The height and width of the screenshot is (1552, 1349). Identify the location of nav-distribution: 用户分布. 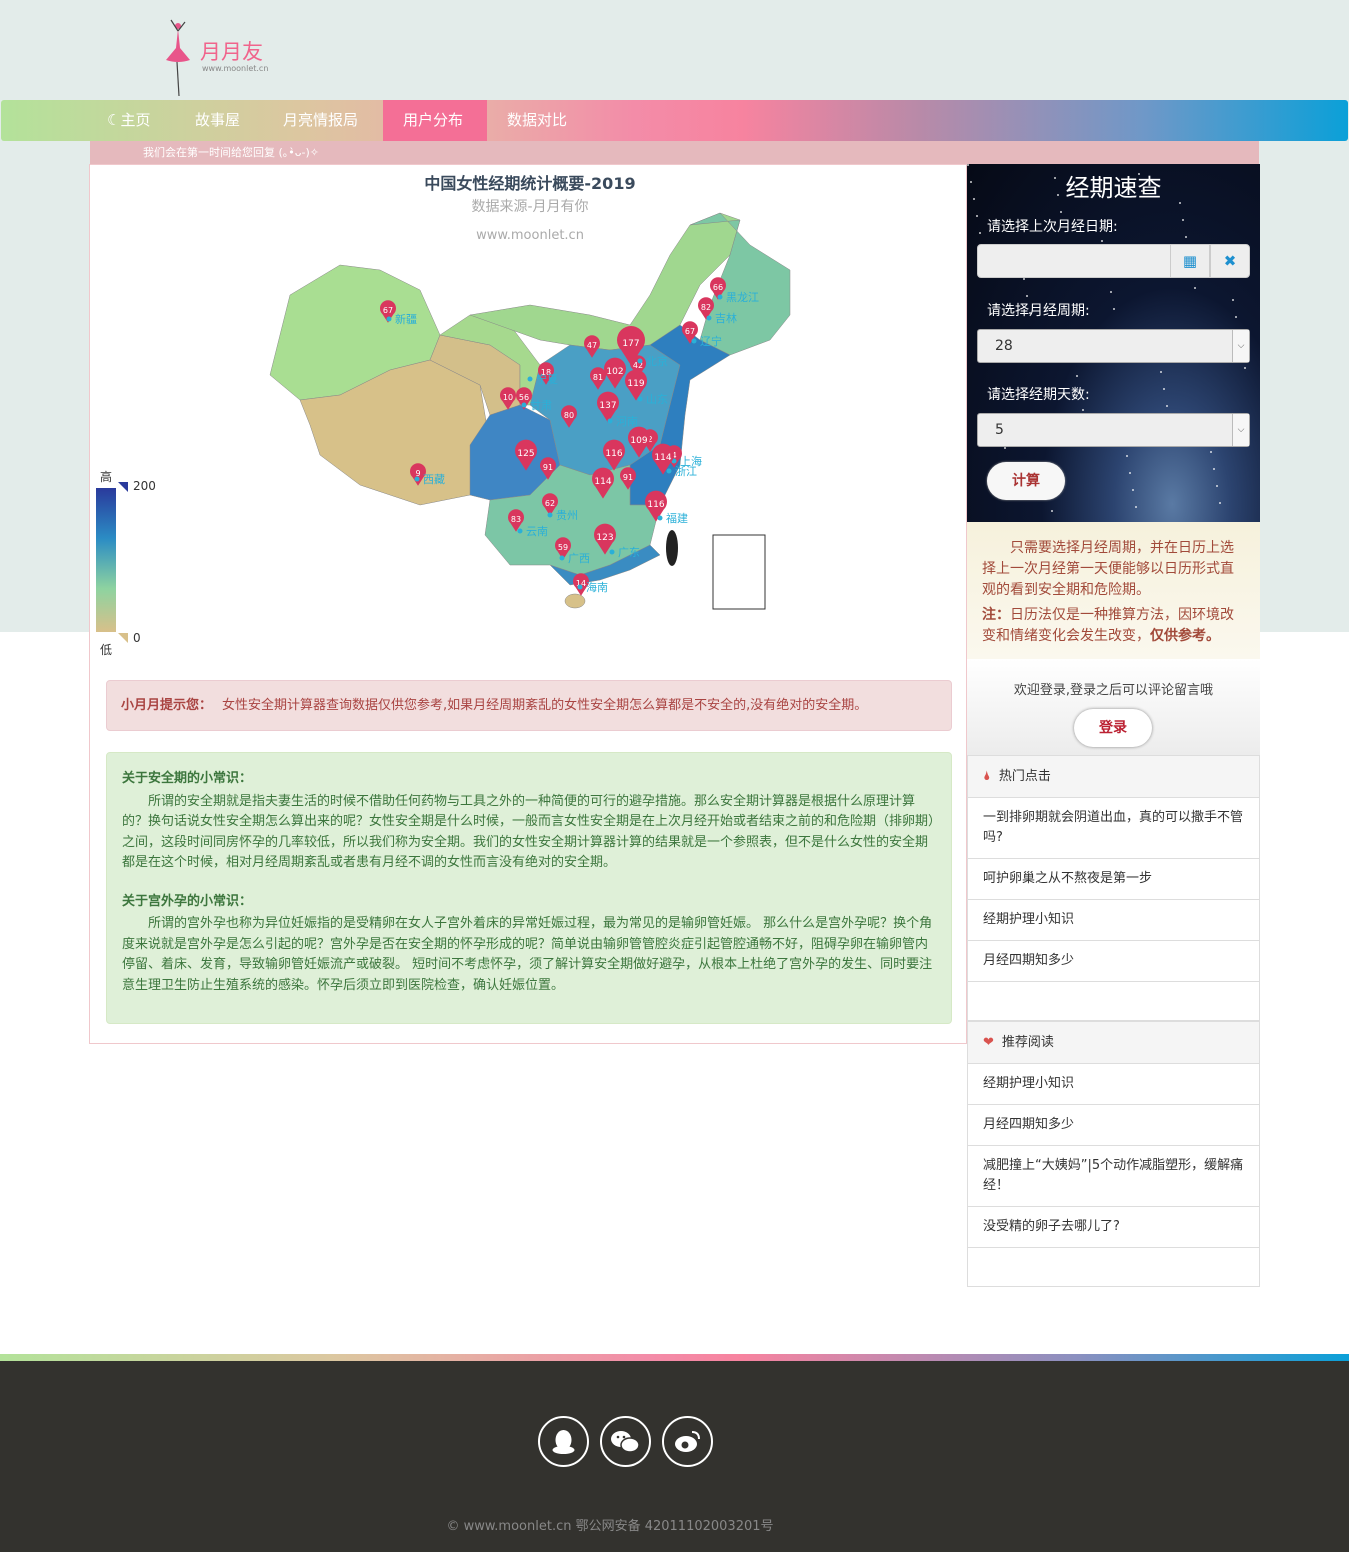
(435, 120).